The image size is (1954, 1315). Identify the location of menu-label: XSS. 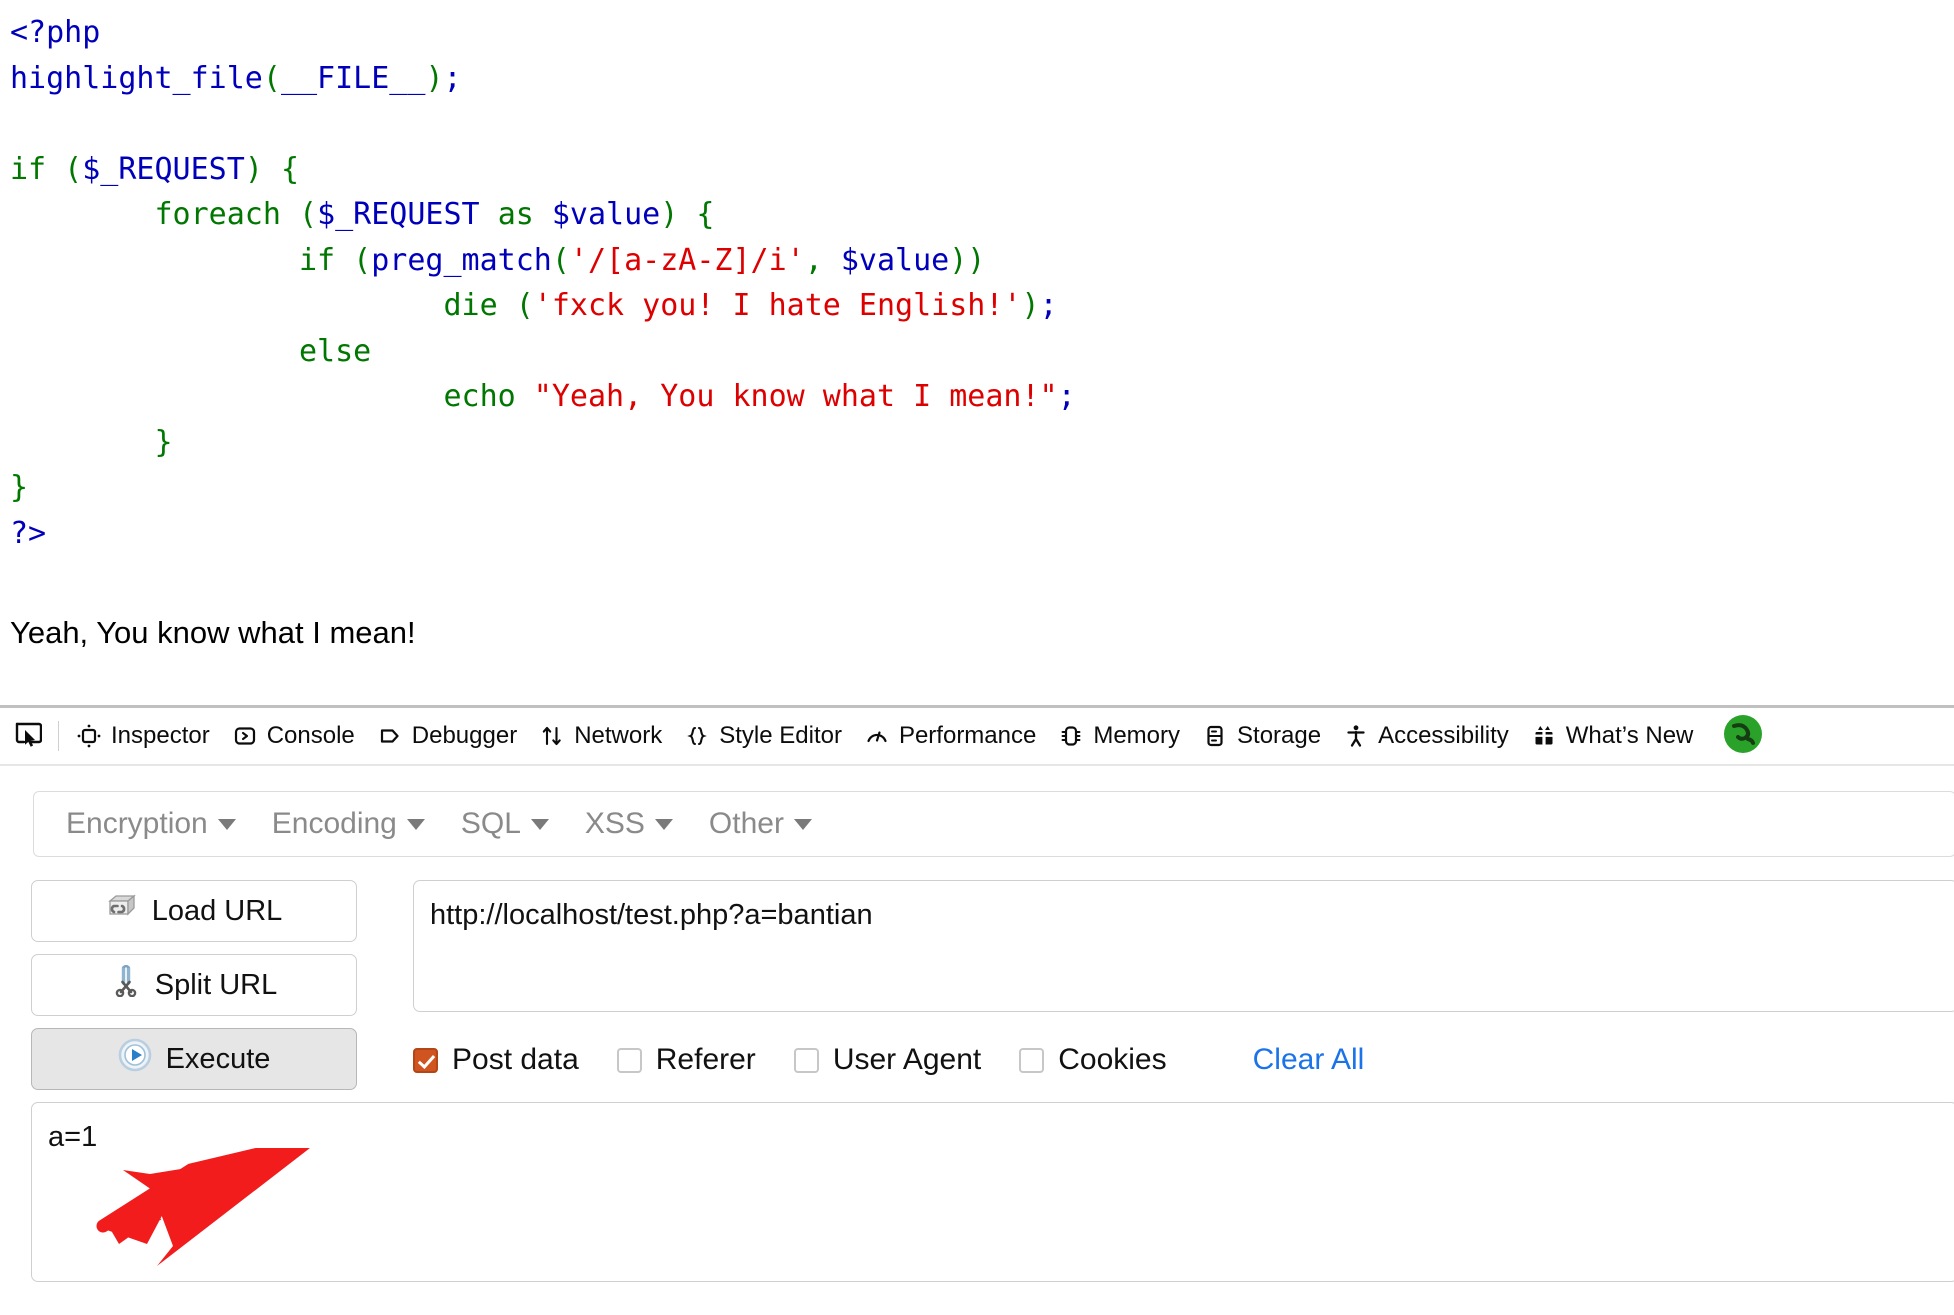
(614, 823).